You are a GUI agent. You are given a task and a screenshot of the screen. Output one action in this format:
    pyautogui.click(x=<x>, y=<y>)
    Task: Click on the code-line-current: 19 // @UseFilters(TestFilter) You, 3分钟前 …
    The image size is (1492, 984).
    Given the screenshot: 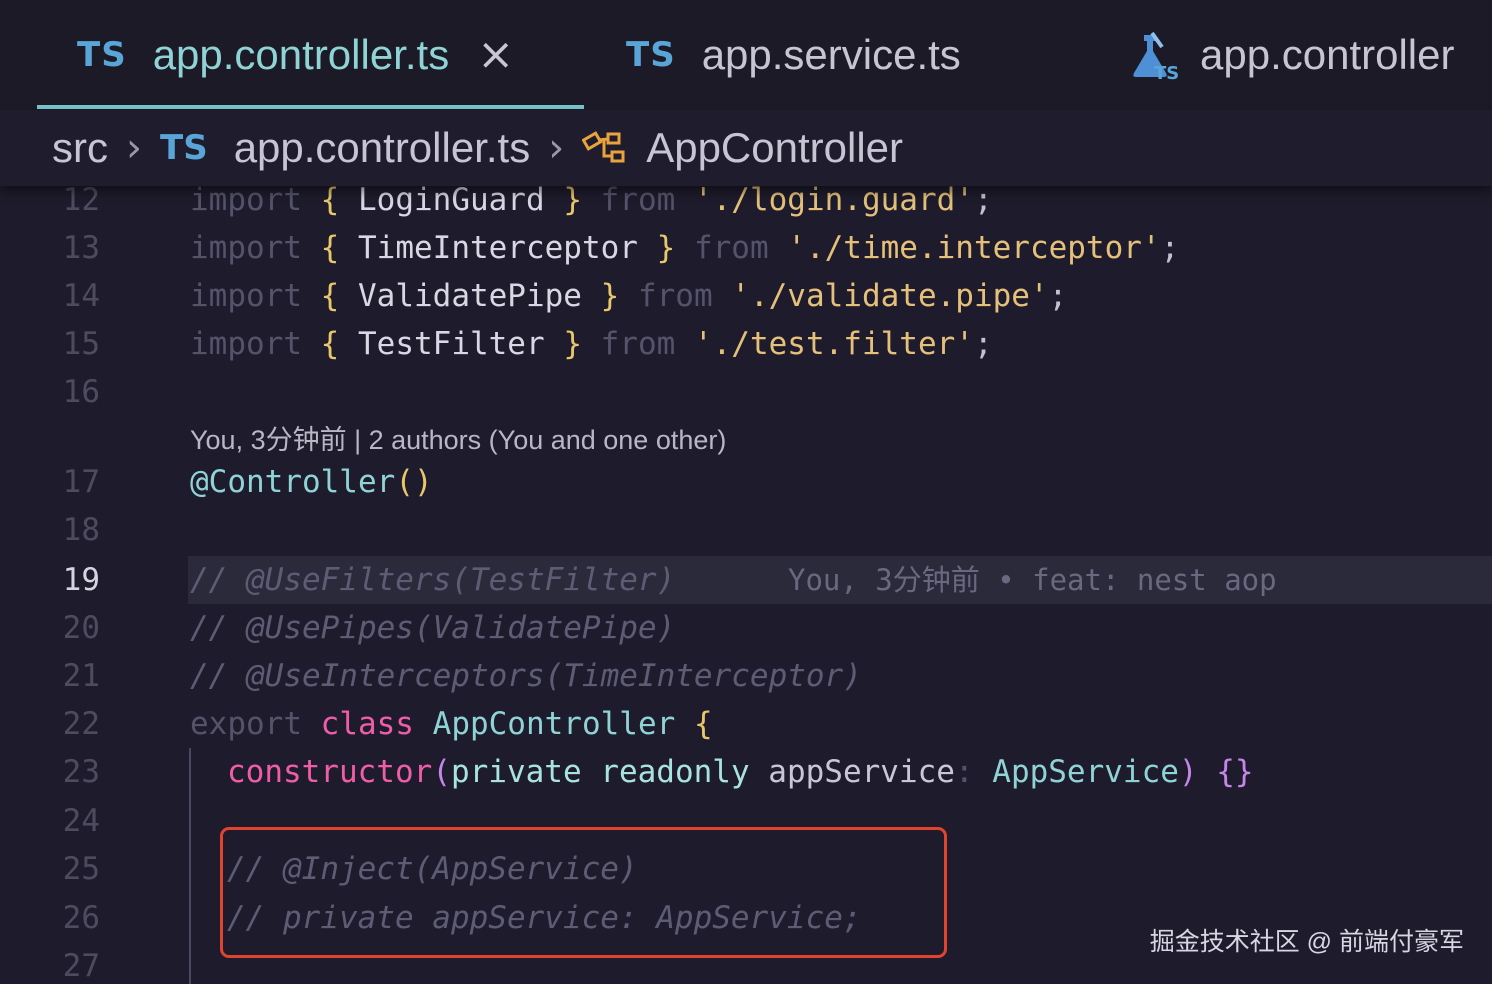 What is the action you would take?
    pyautogui.click(x=746, y=580)
    